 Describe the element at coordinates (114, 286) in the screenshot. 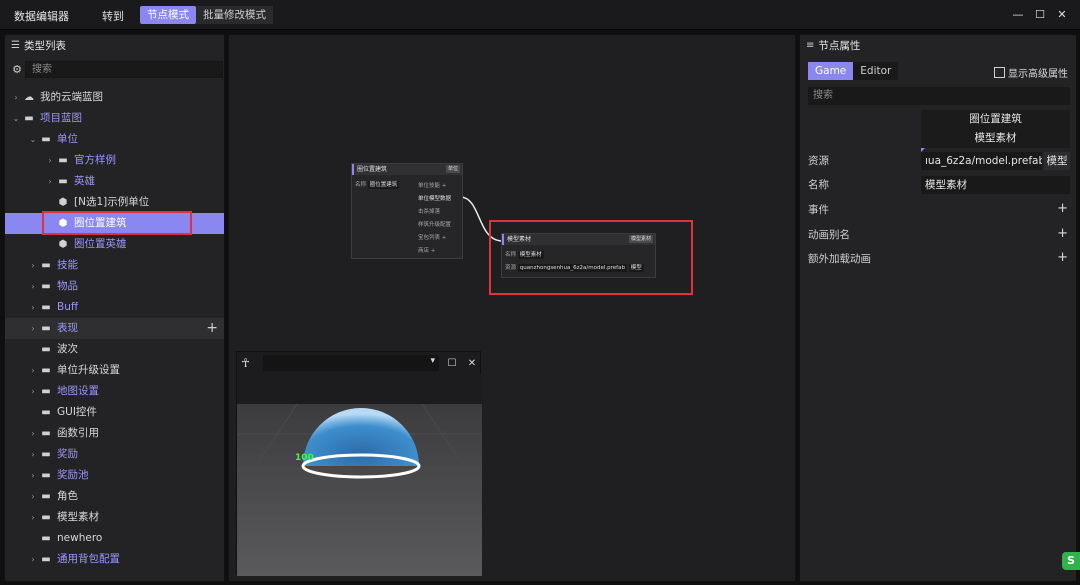

I see `tree-item: › ▬ 物品` at that location.